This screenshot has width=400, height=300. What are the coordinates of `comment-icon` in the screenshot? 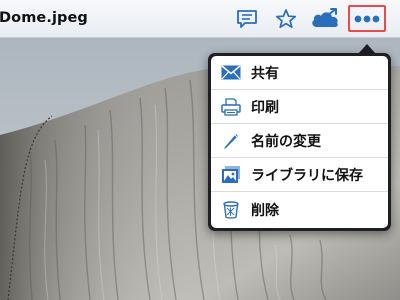 It's located at (247, 19).